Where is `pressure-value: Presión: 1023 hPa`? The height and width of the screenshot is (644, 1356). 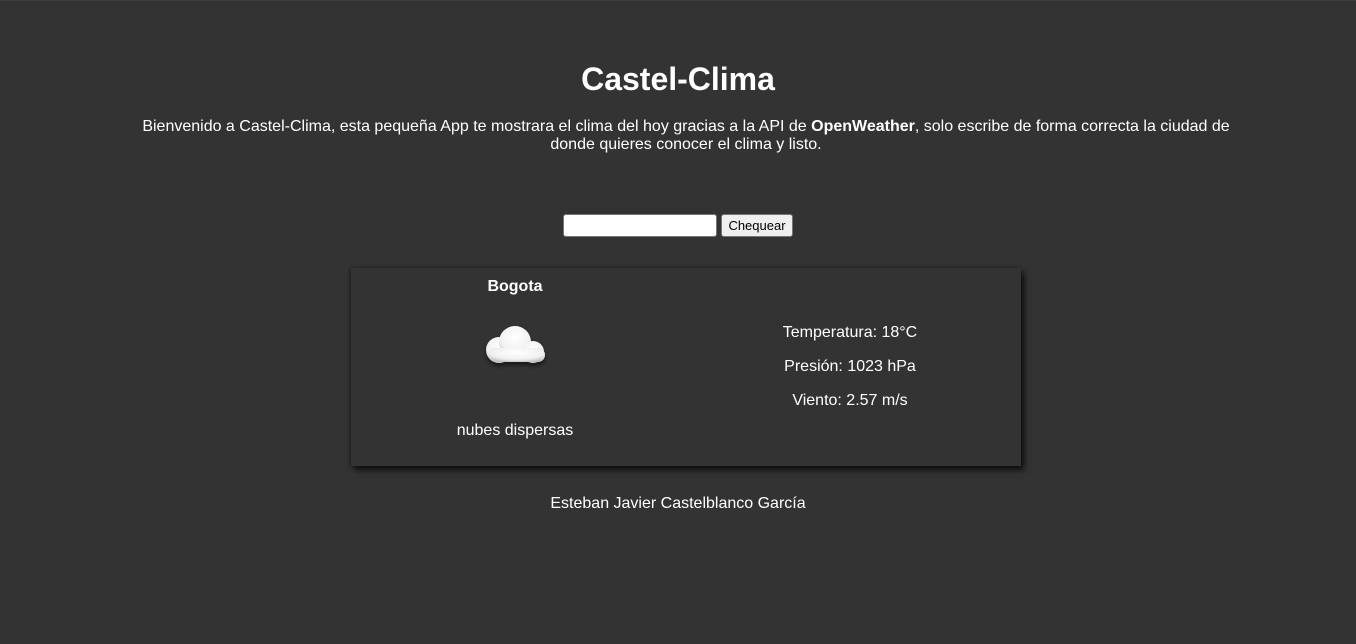 pressure-value: Presión: 1023 hPa is located at coordinates (850, 366).